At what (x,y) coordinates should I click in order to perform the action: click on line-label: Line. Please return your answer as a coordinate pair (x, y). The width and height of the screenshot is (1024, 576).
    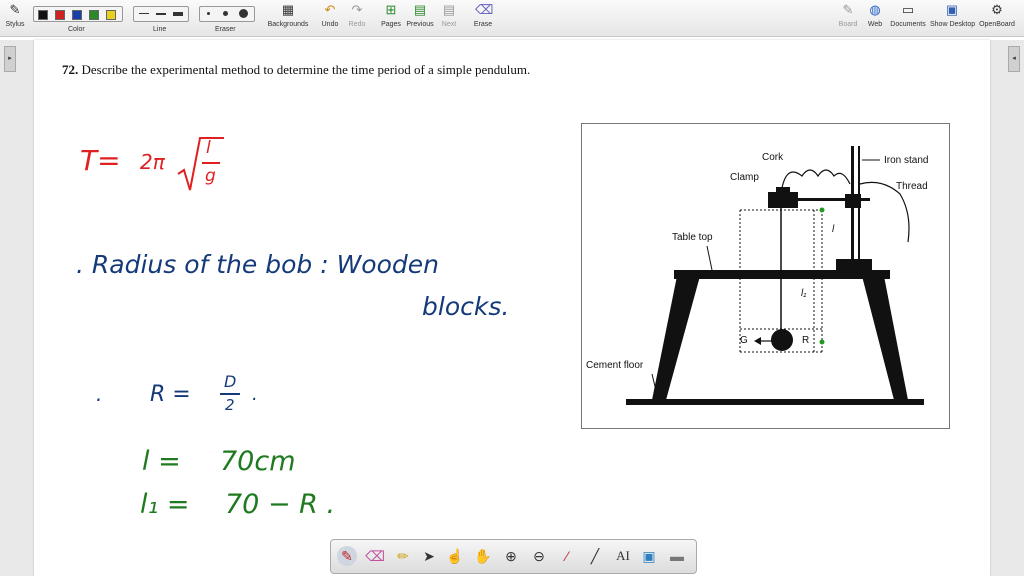
    Looking at the image, I should click on (160, 29).